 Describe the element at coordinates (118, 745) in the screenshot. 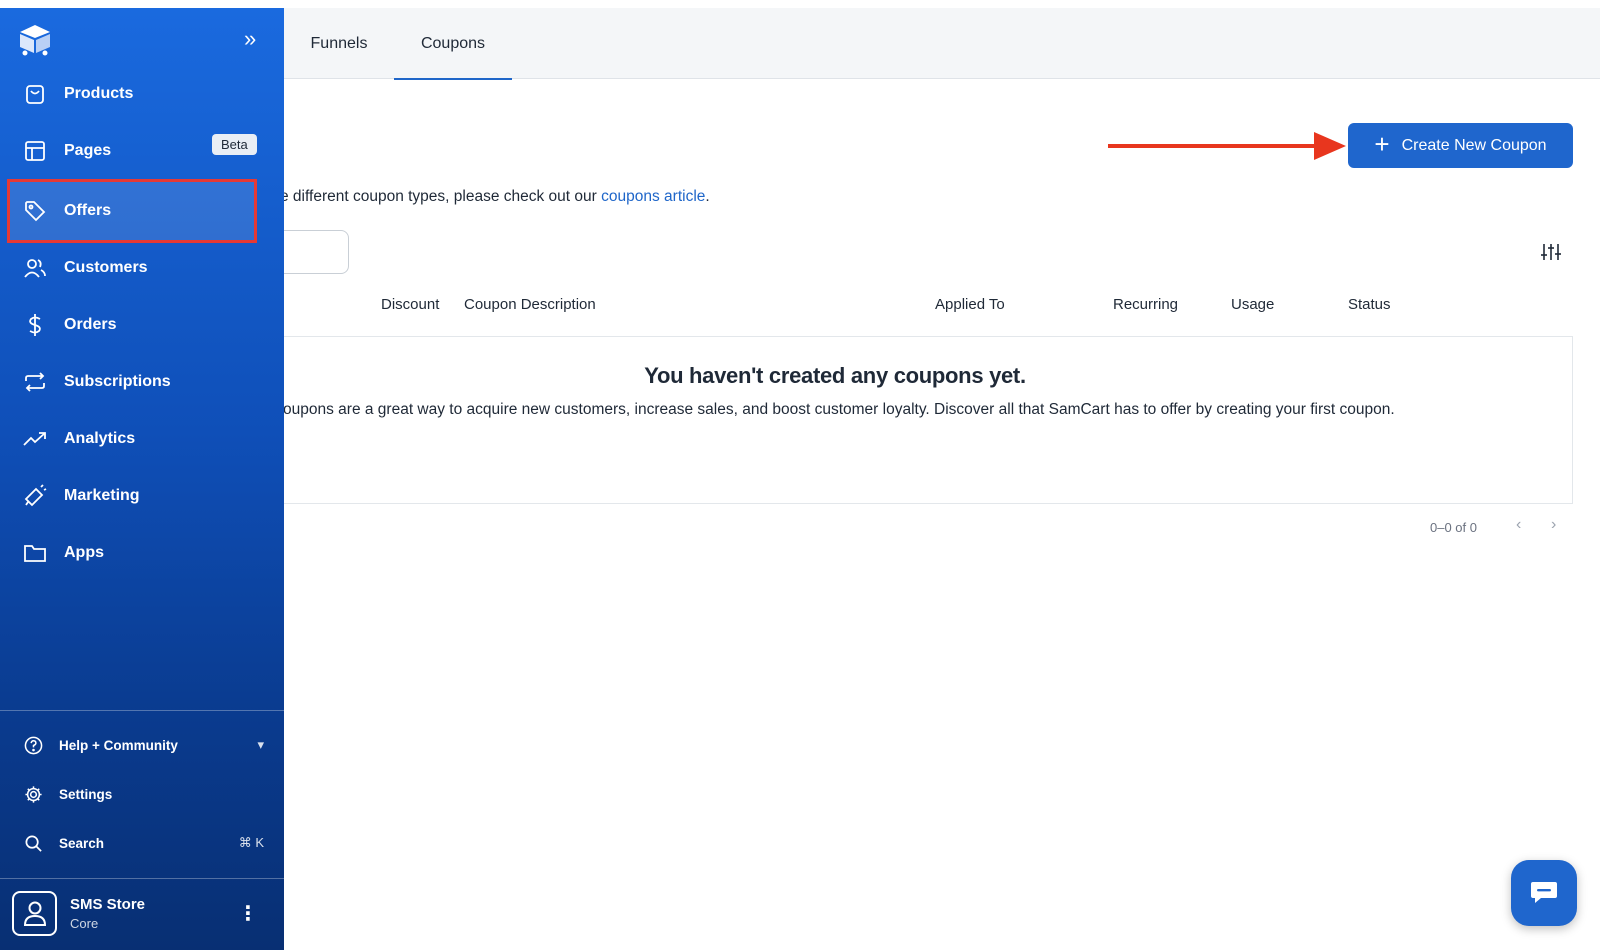

I see `sidebar-item-label: Help + Community` at that location.